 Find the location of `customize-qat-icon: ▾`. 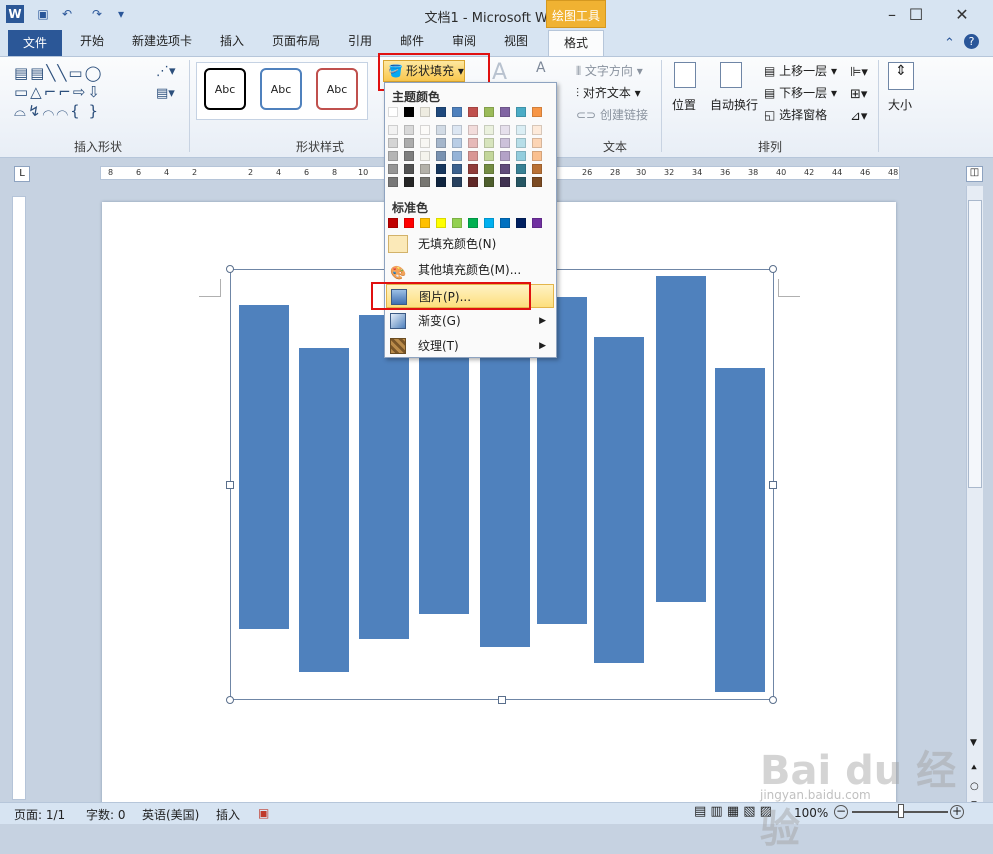

customize-qat-icon: ▾ is located at coordinates (121, 14).